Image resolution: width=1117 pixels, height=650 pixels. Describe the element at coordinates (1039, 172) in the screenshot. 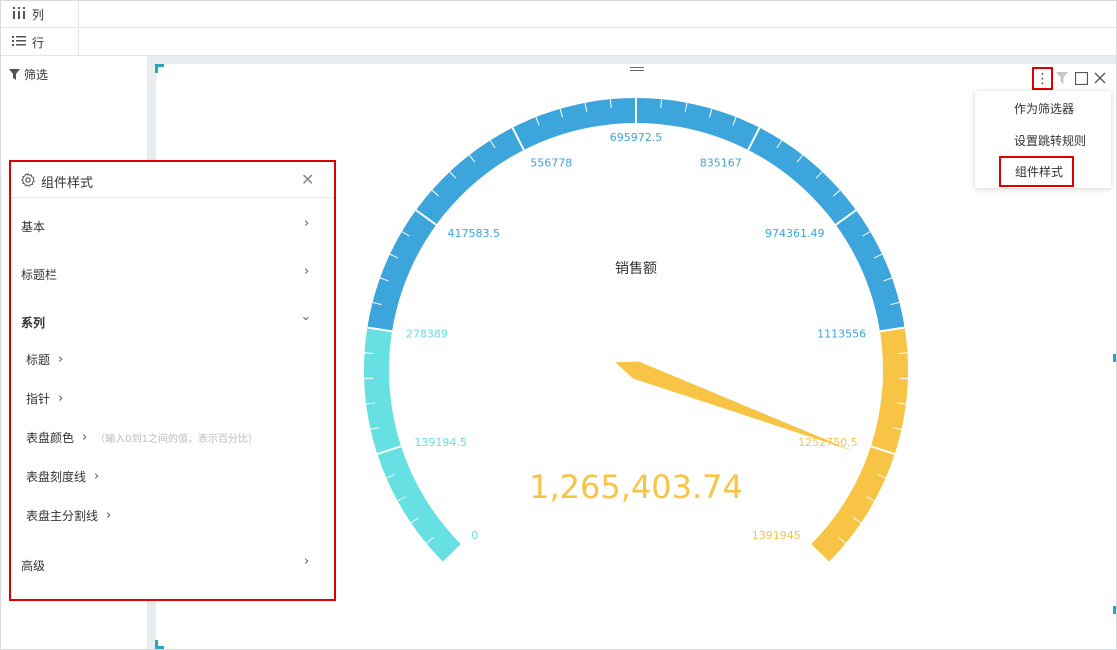

I see `menu-item-label: 组件样式` at that location.